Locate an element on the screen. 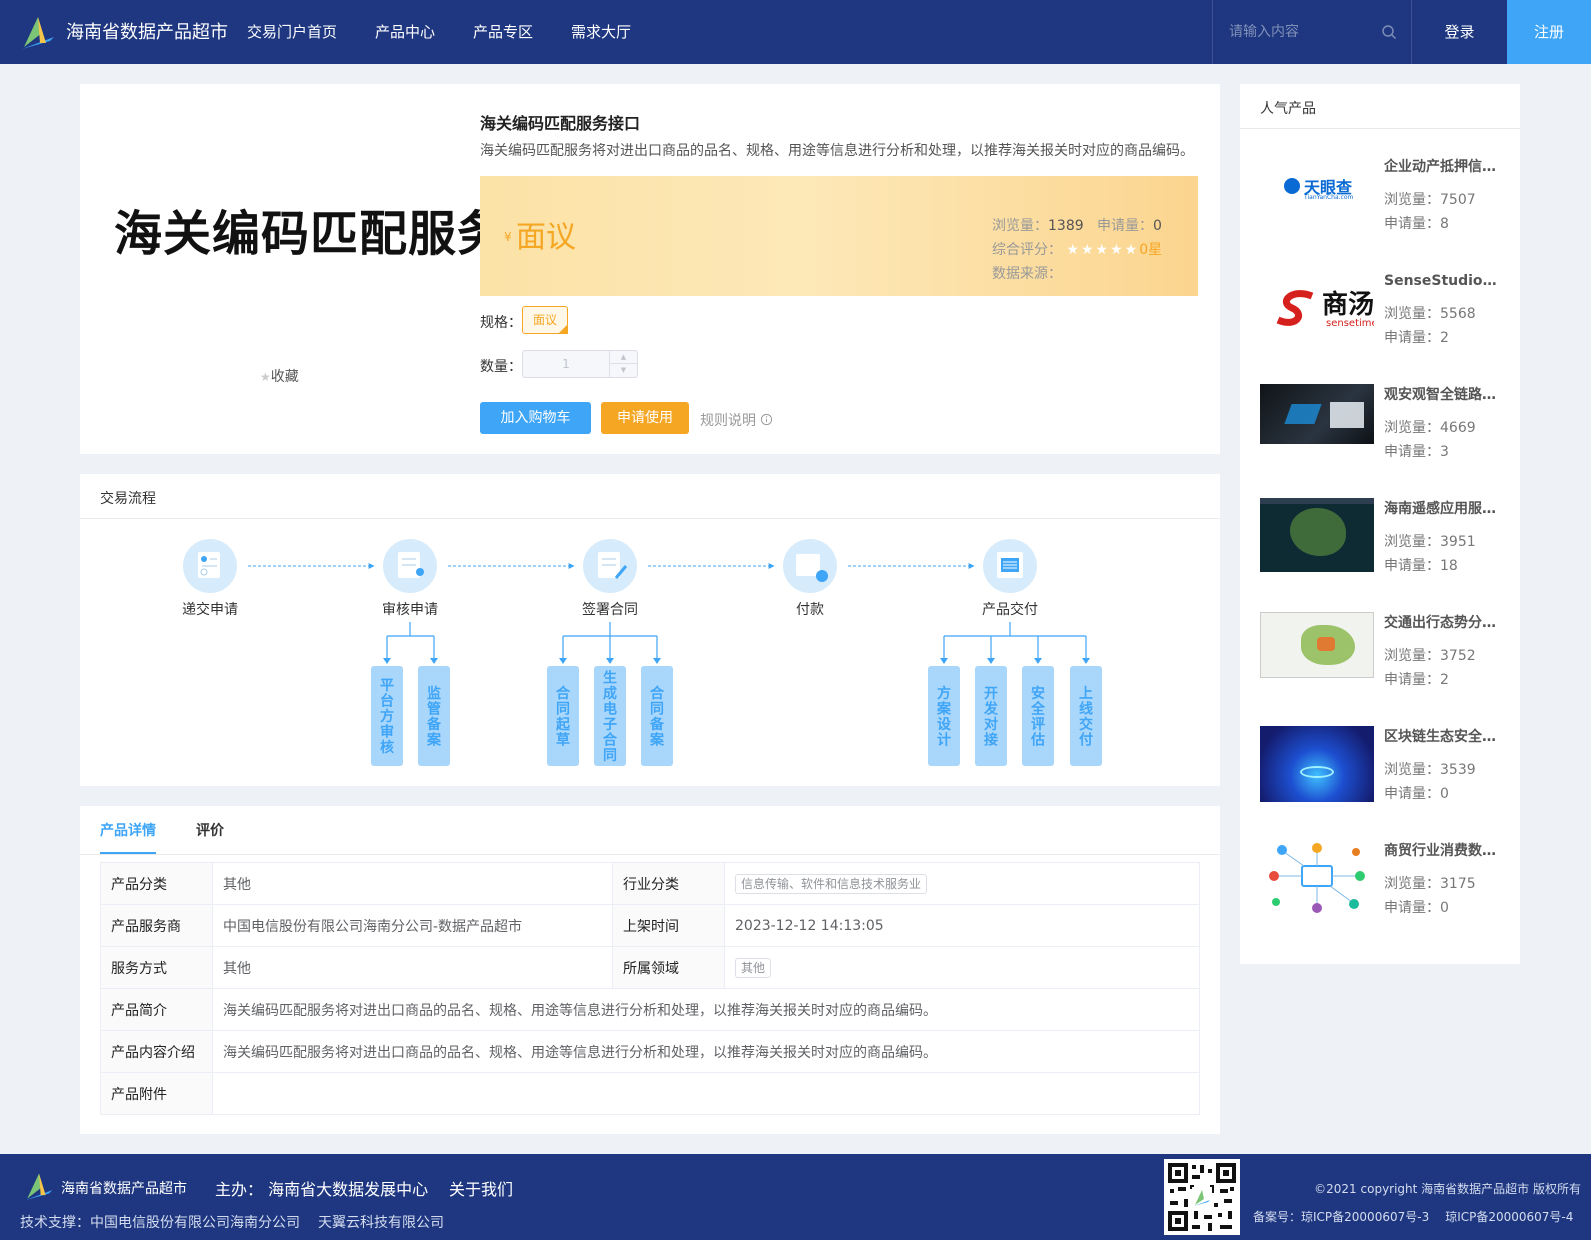 The width and height of the screenshot is (1591, 1240). step-delivery: 产品交付 is located at coordinates (1010, 578).